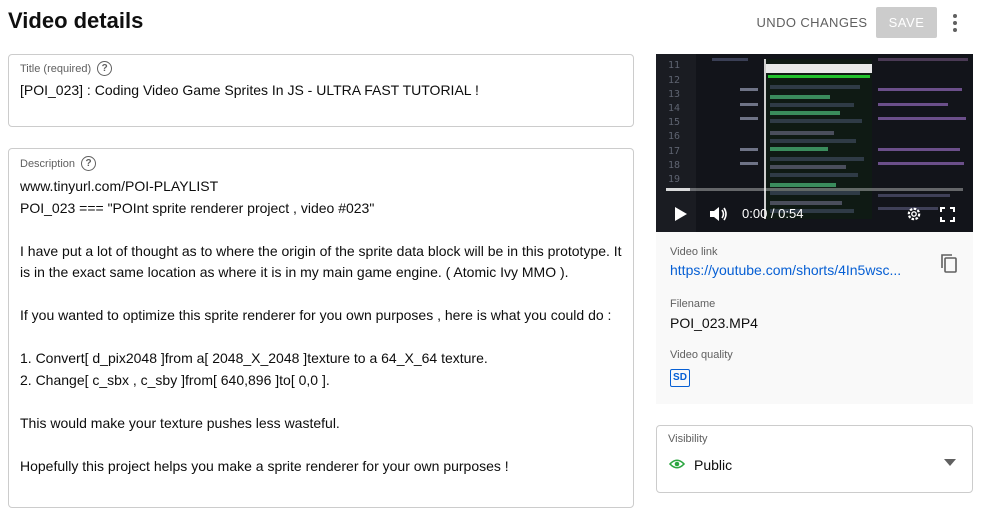  I want to click on eye-icon, so click(677, 465).